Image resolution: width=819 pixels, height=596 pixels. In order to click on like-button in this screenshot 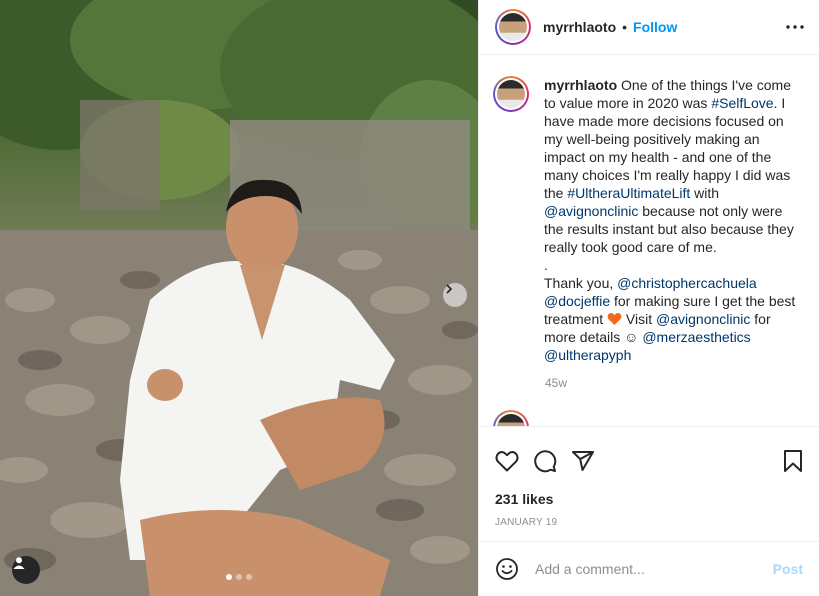, I will do `click(507, 461)`.